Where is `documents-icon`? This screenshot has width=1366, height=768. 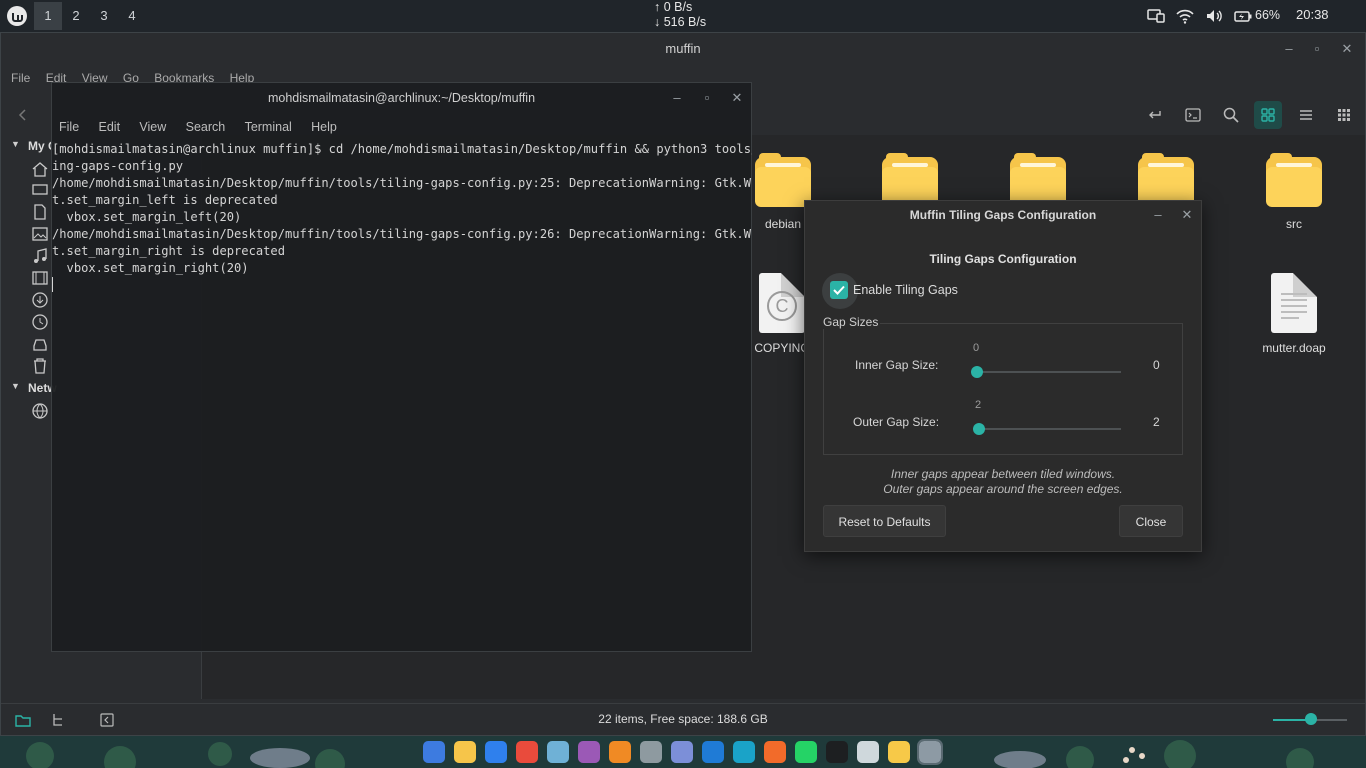 documents-icon is located at coordinates (40, 212).